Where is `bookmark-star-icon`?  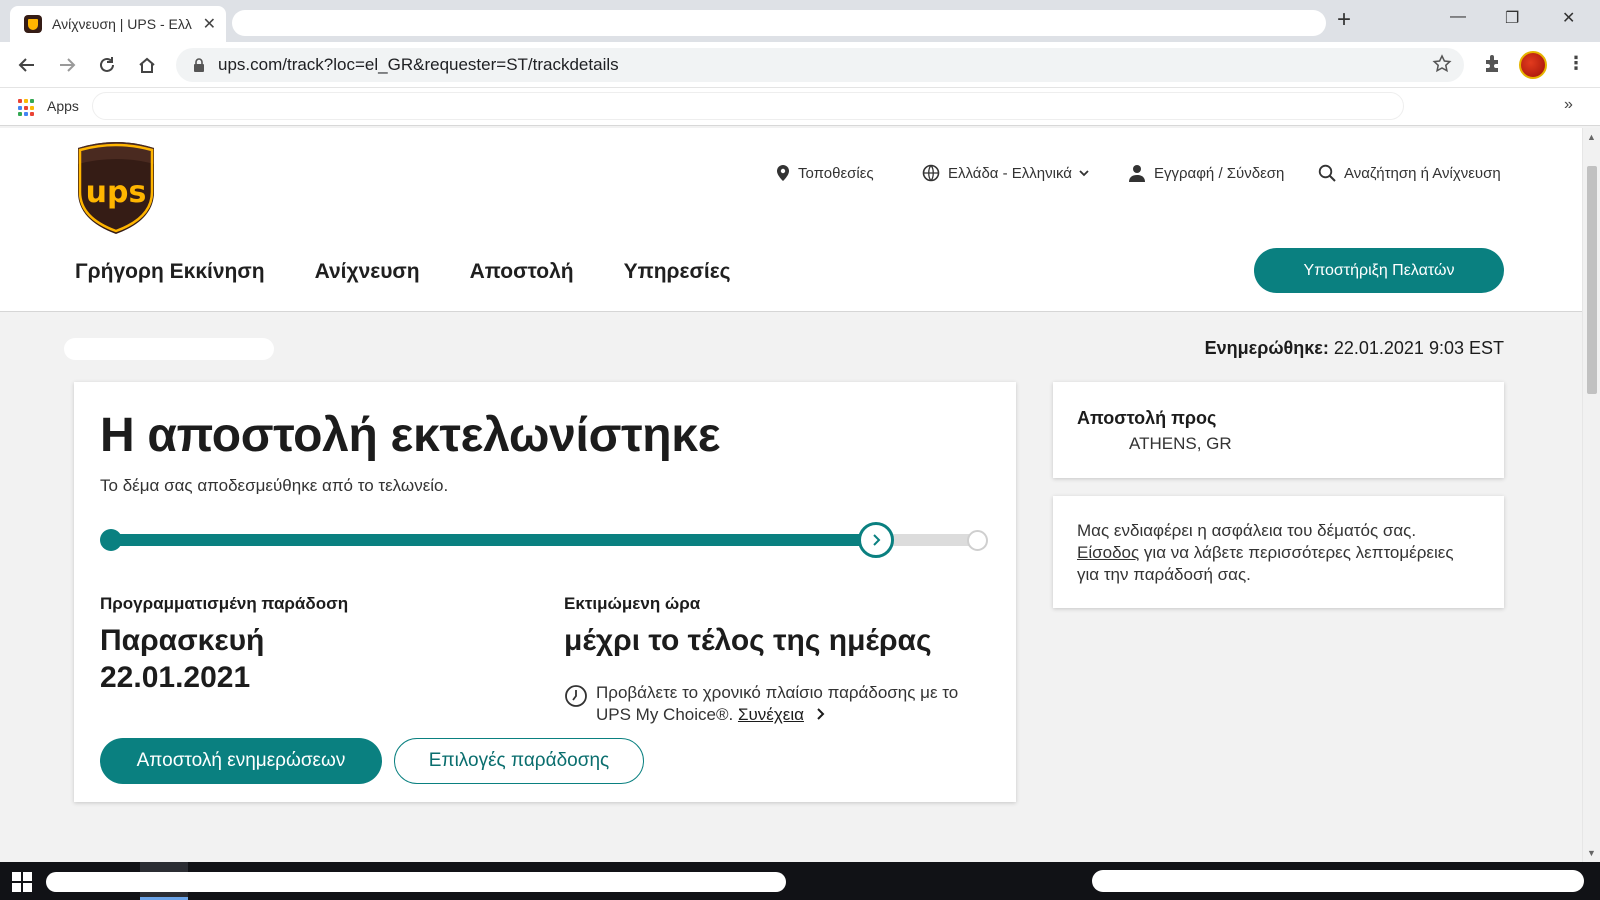 bookmark-star-icon is located at coordinates (1442, 66).